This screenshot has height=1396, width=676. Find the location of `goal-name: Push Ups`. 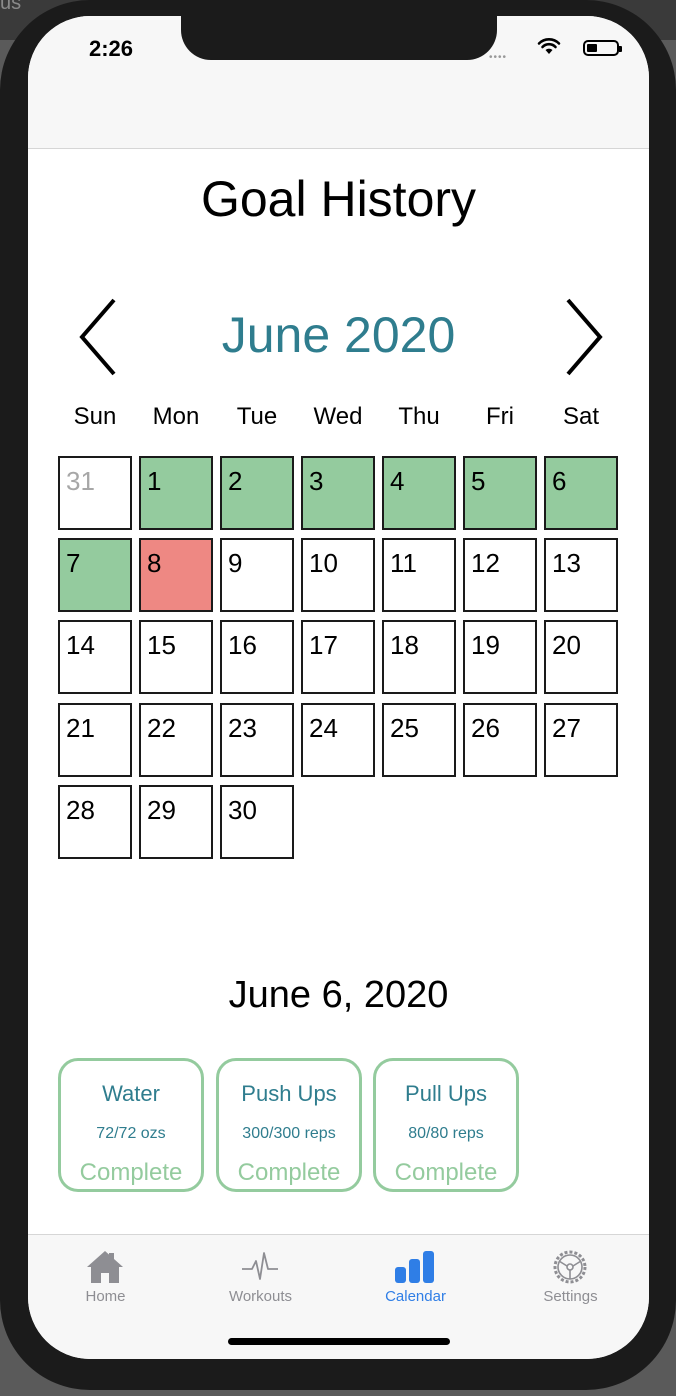

goal-name: Push Ups is located at coordinates (289, 1093).